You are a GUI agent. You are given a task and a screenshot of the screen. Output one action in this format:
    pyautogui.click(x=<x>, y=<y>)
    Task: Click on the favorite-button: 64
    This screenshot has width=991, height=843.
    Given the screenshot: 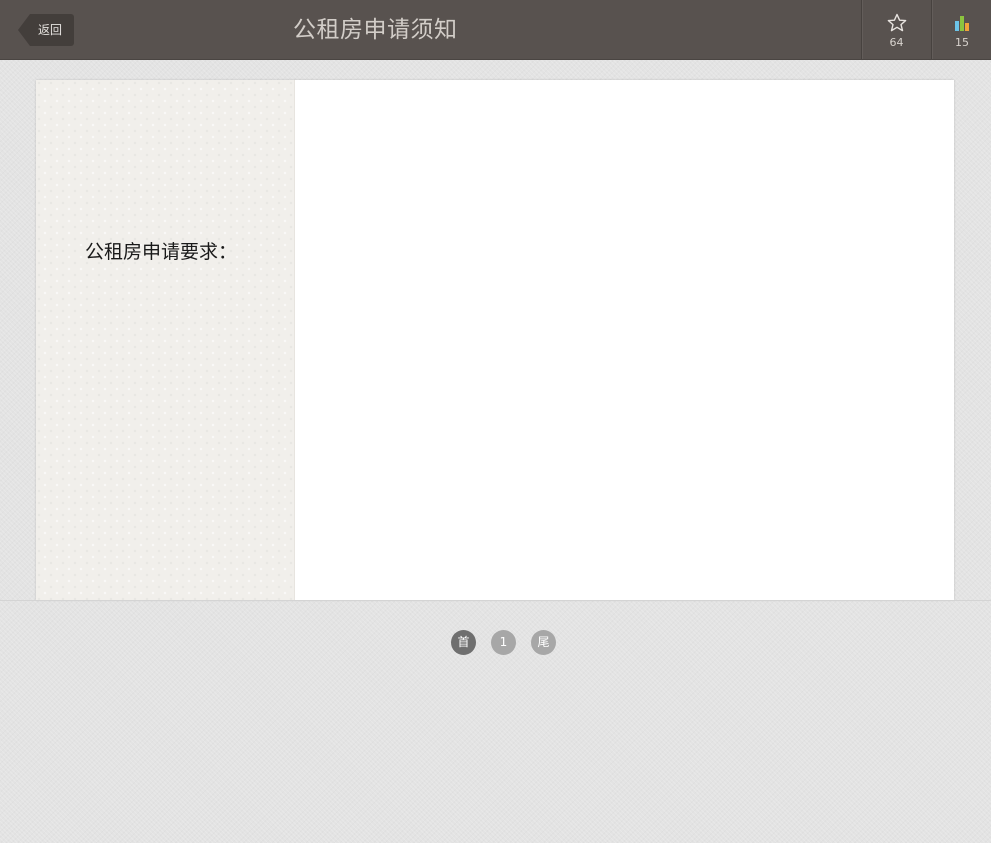 What is the action you would take?
    pyautogui.click(x=896, y=29)
    